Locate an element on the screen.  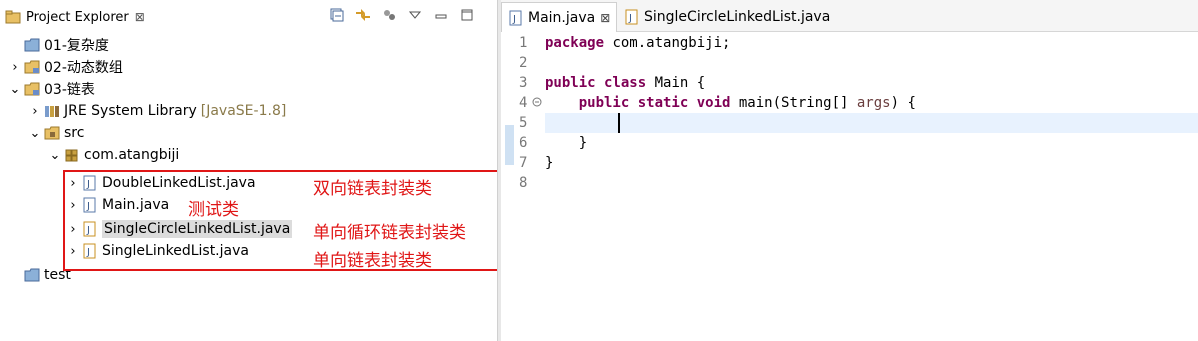
tree-item-decoration: [JavaSE-1.8] is located at coordinates (243, 111).